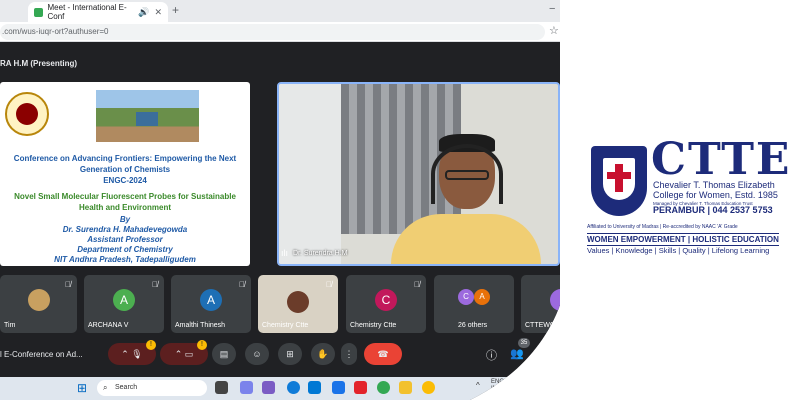 This screenshot has width=800, height=400. Describe the element at coordinates (714, 185) in the screenshot. I see `logo-name-line: Chevalier T. Thomas Elizabeth` at that location.